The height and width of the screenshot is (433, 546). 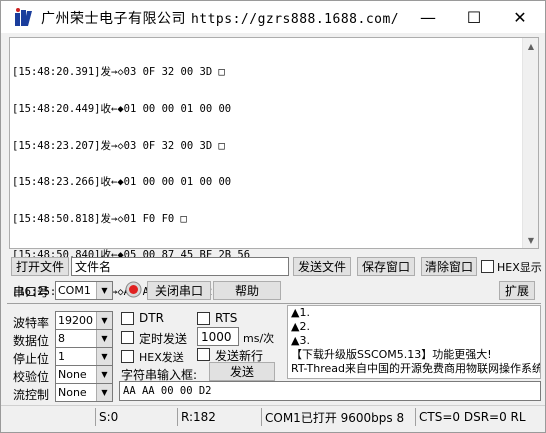 I want to click on download-link: 【下载升级版SSCOM5.13】功能更强大!, so click(x=414, y=355).